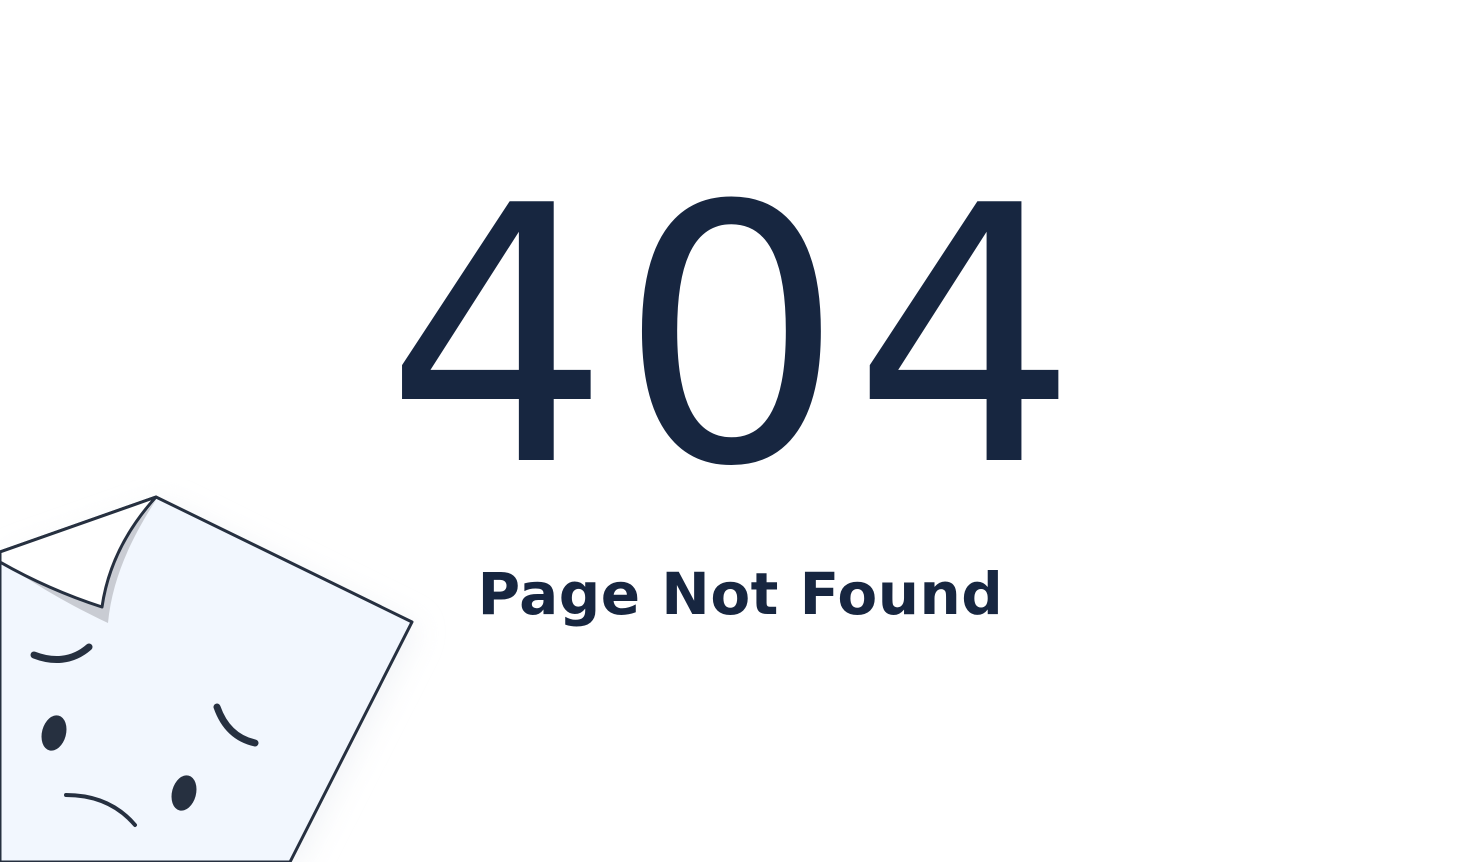  What do you see at coordinates (230, 671) in the screenshot?
I see `sad-page-icon` at bounding box center [230, 671].